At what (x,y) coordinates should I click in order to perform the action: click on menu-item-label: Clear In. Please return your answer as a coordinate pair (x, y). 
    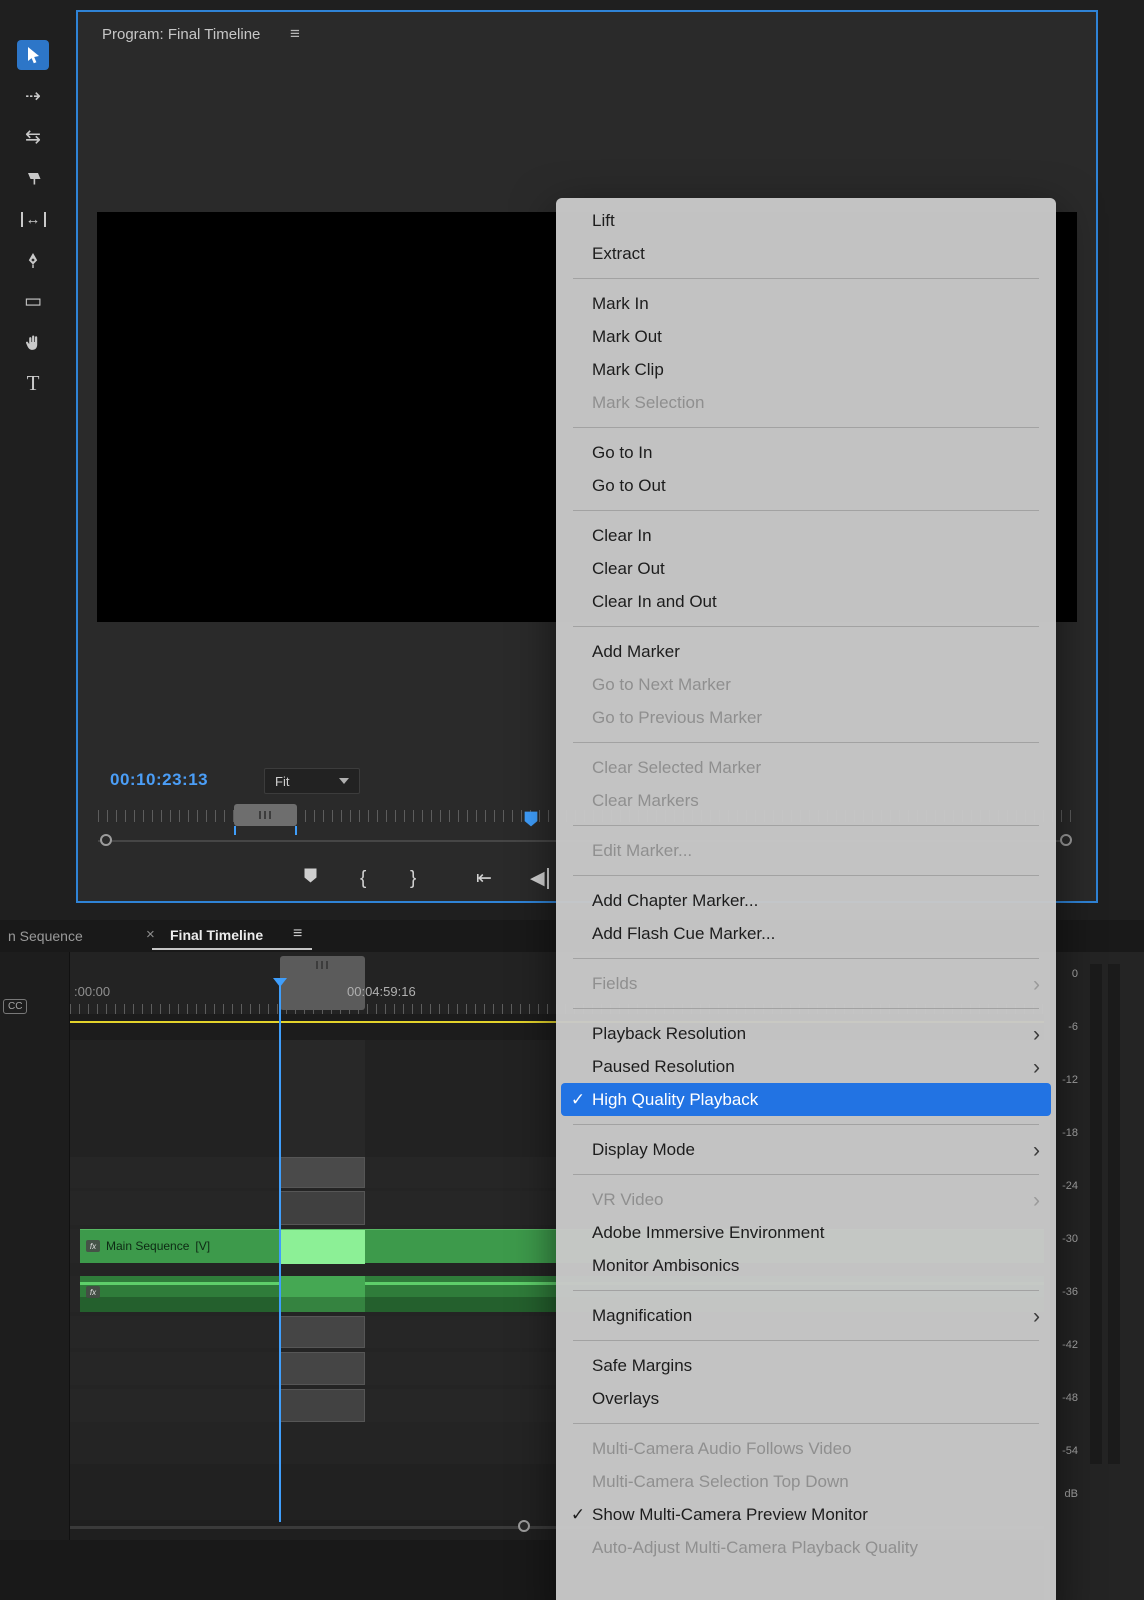
    Looking at the image, I should click on (622, 535).